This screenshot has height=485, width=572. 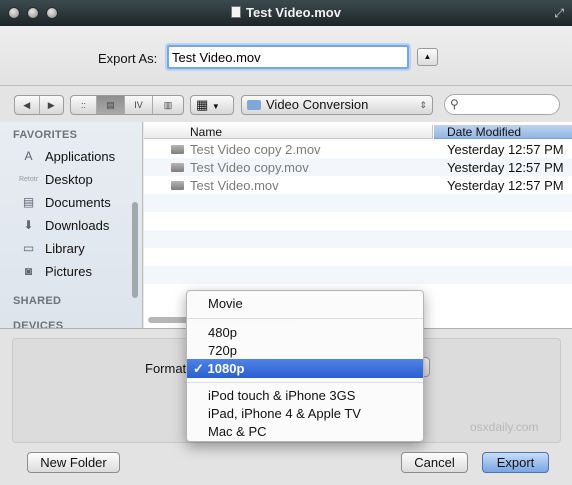 What do you see at coordinates (128, 58) in the screenshot?
I see `export-as-label: Export As:` at bounding box center [128, 58].